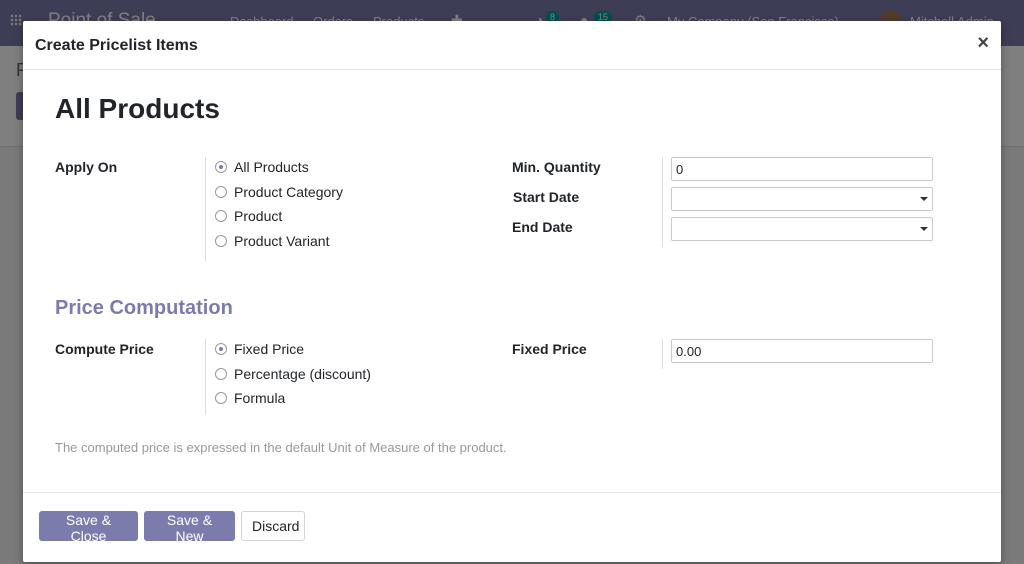 The height and width of the screenshot is (564, 1024). I want to click on radio-formula: Formula, so click(250, 398).